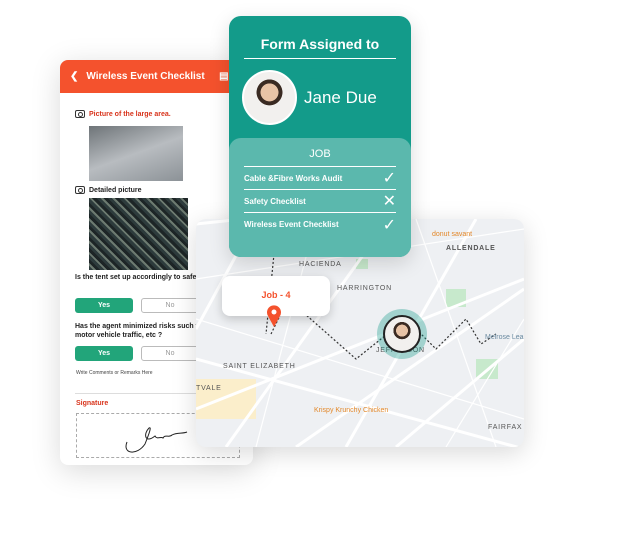  What do you see at coordinates (504, 337) in the screenshot?
I see `place-label: Melrose Lea` at bounding box center [504, 337].